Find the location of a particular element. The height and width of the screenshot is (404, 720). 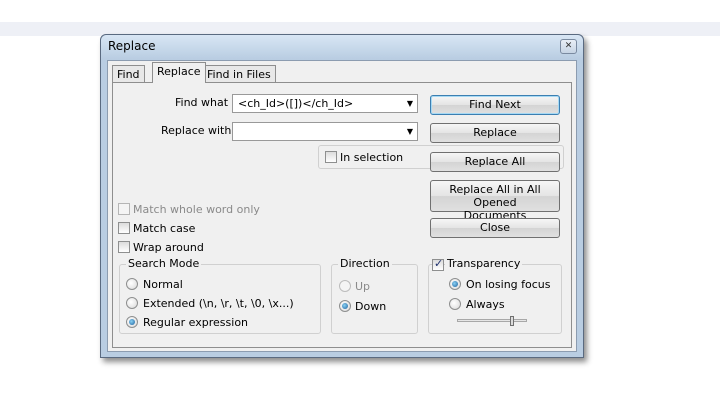

replace-button: Replace is located at coordinates (495, 133).